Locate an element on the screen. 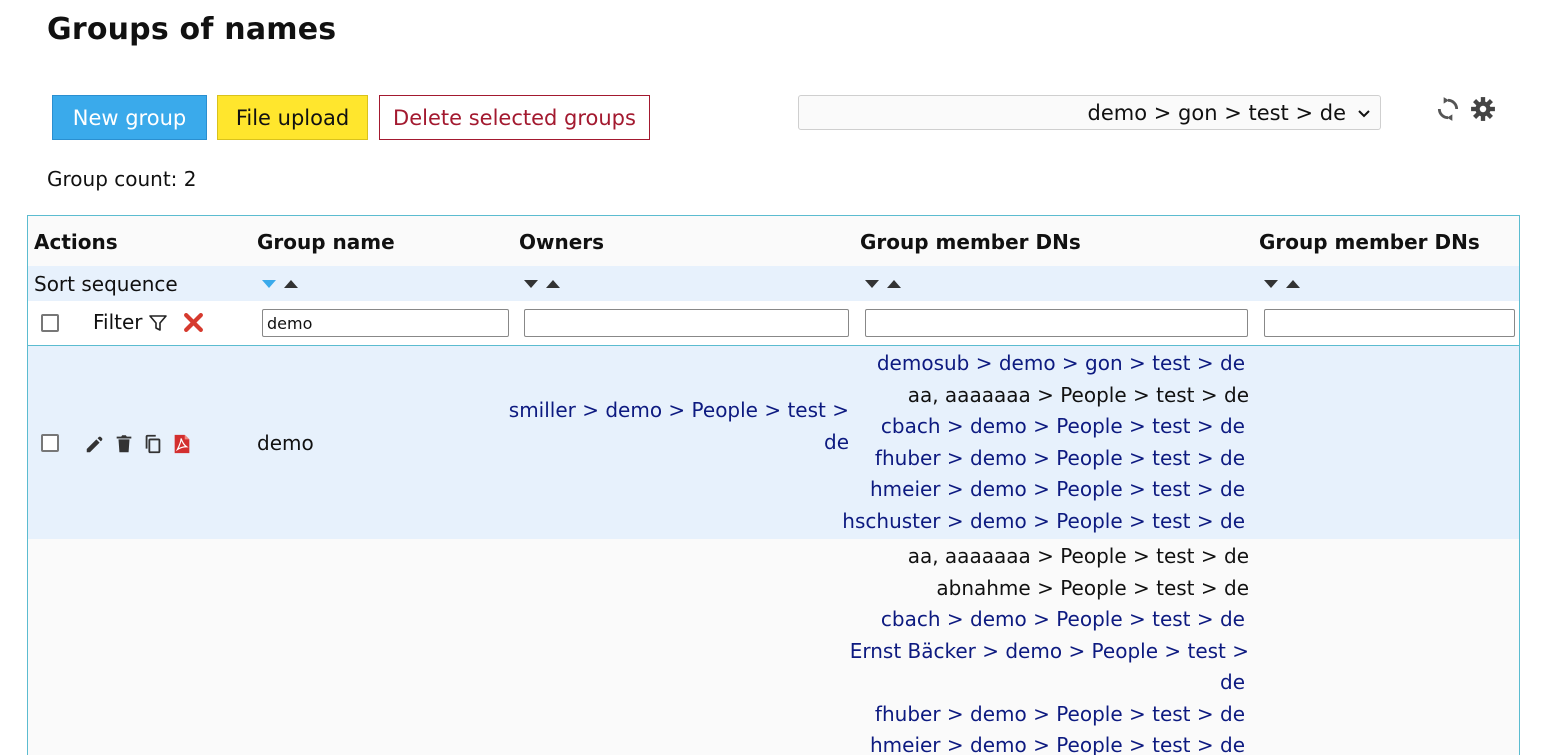 The image size is (1545, 755). owners-cell: smiller > demo > People > test > de is located at coordinates (679, 426).